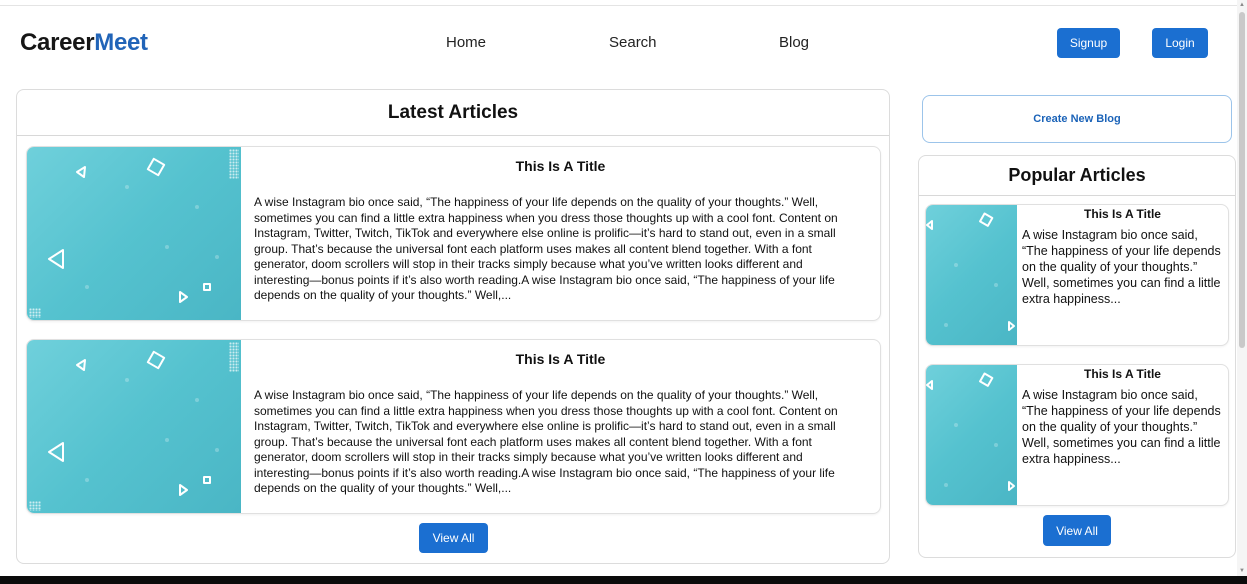  I want to click on nav-home: Home, so click(466, 42).